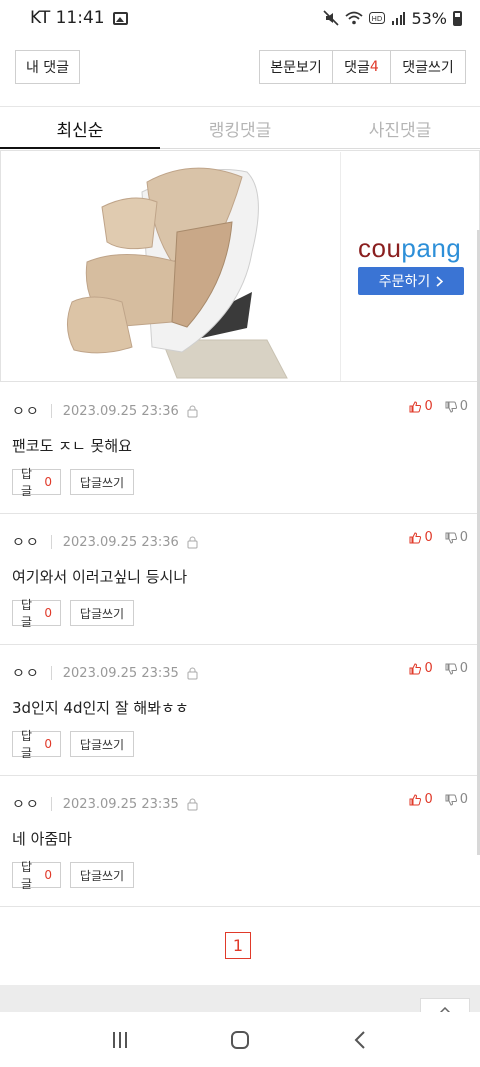  I want to click on coupang-logo-part2: pang, so click(431, 248).